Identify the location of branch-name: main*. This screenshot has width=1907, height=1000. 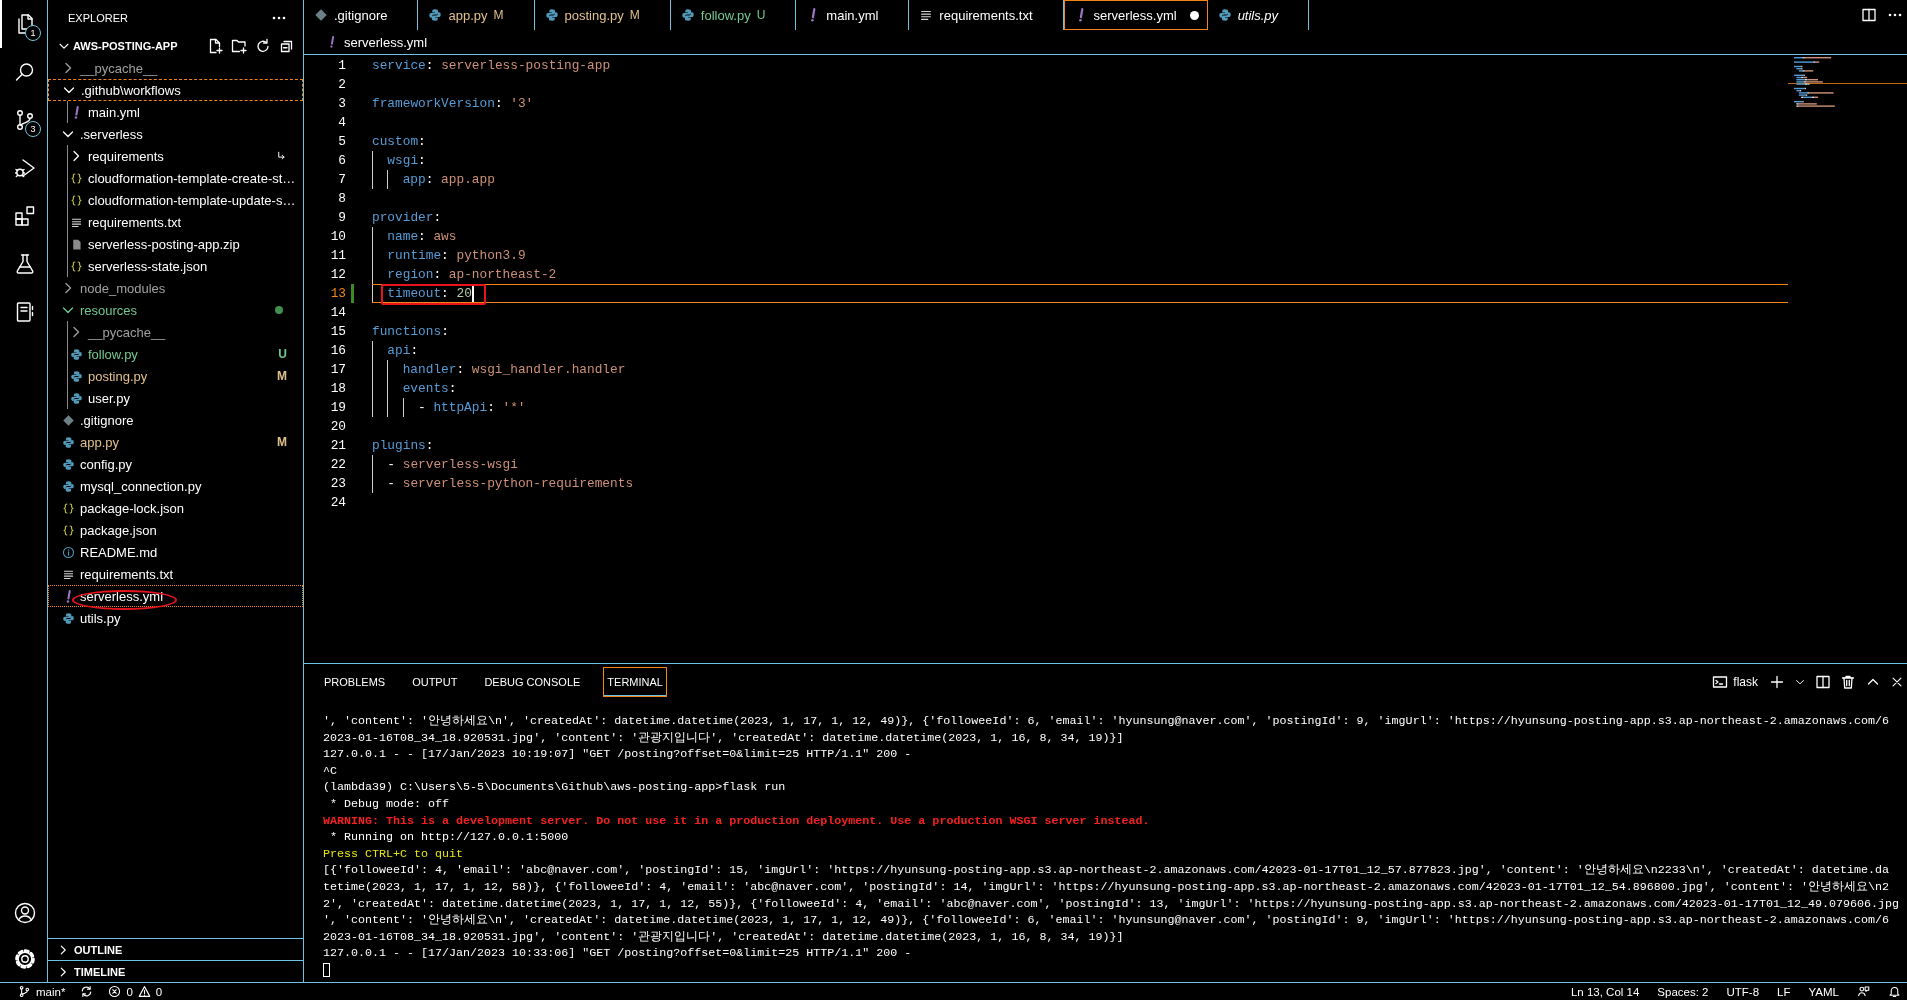
(51, 991).